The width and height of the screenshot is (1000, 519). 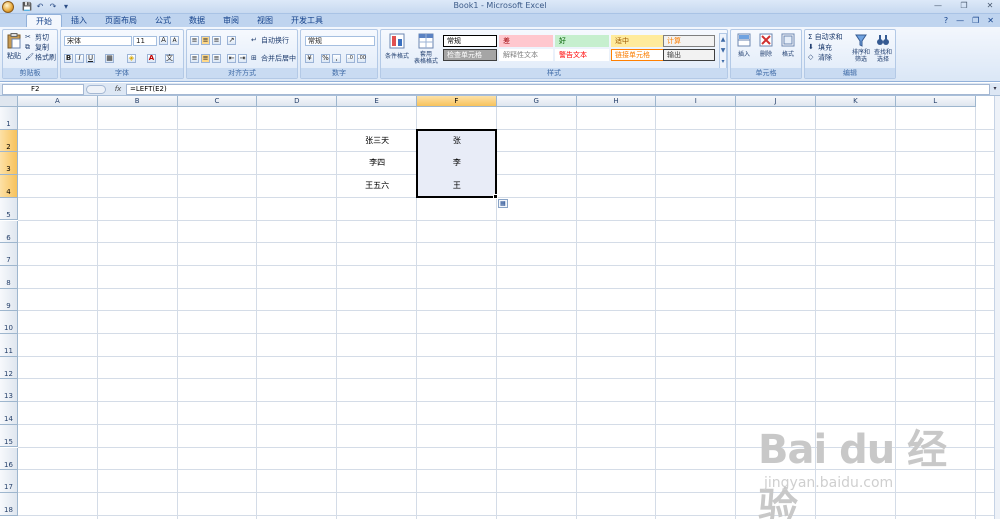 What do you see at coordinates (526, 55) in the screenshot?
I see `cell-style-6: 解释性文本` at bounding box center [526, 55].